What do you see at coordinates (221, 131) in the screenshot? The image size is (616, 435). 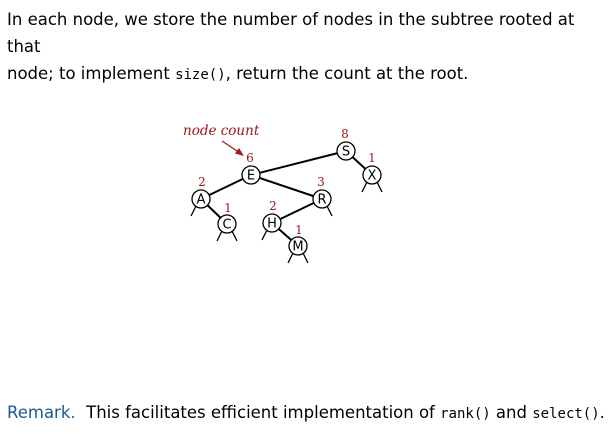 I see `callout-label: node count` at bounding box center [221, 131].